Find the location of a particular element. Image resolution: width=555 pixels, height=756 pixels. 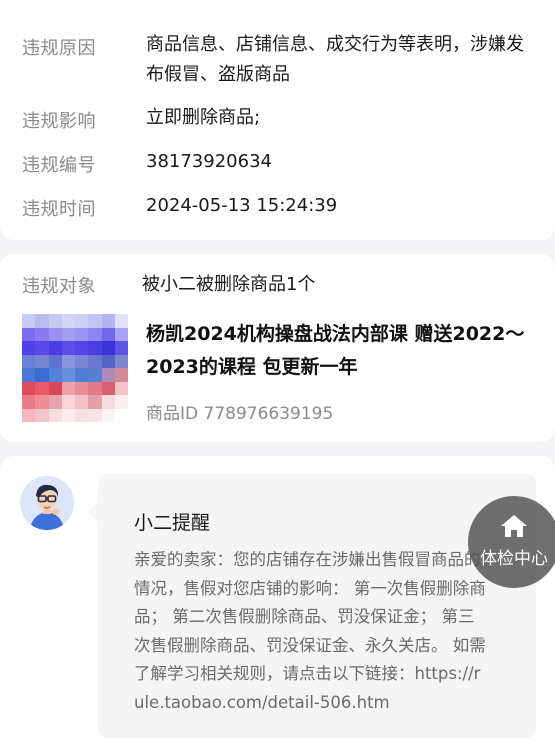

avatar is located at coordinates (47, 503).